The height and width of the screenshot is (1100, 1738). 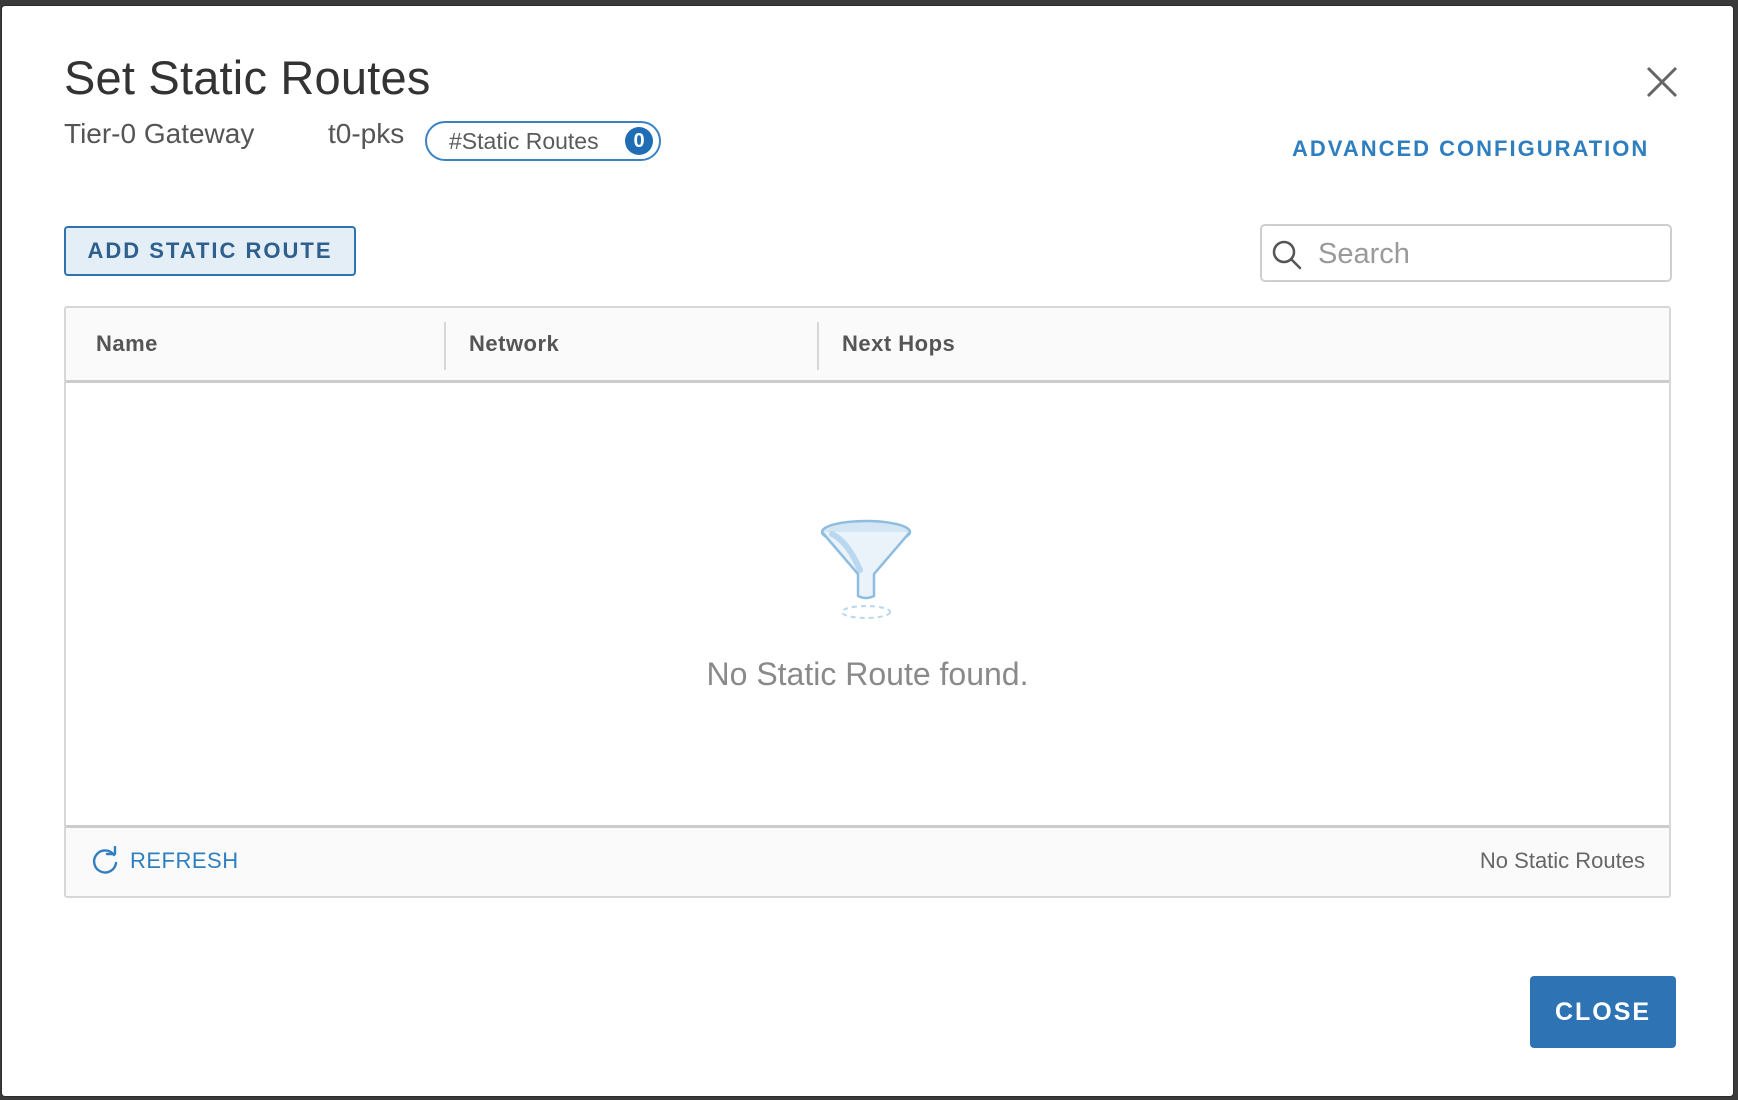 What do you see at coordinates (1603, 1012) in the screenshot?
I see `close-button: CLOSE` at bounding box center [1603, 1012].